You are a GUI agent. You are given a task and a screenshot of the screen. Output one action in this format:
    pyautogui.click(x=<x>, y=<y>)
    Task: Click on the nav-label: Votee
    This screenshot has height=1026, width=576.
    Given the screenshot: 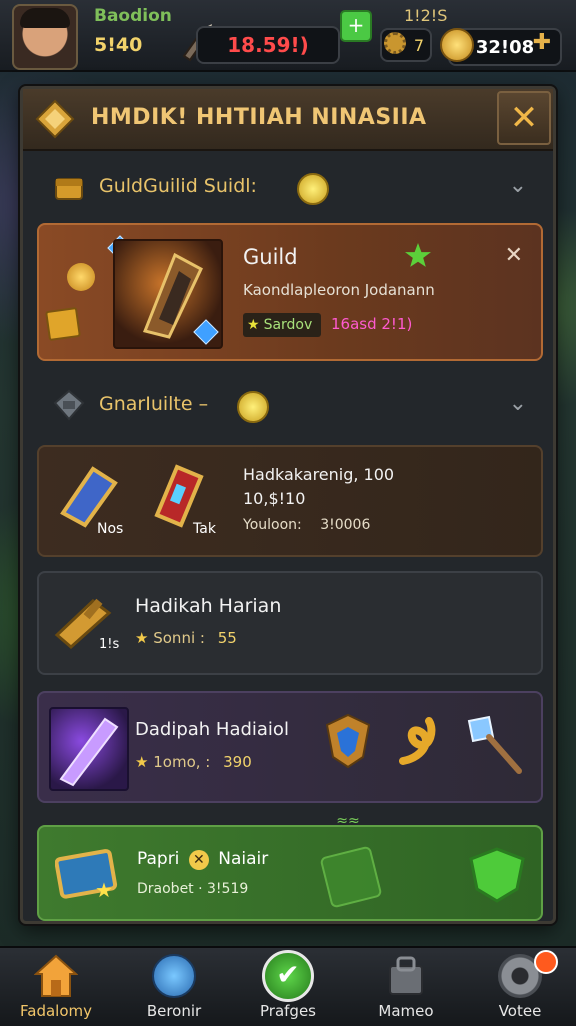 What is the action you would take?
    pyautogui.click(x=520, y=1011)
    